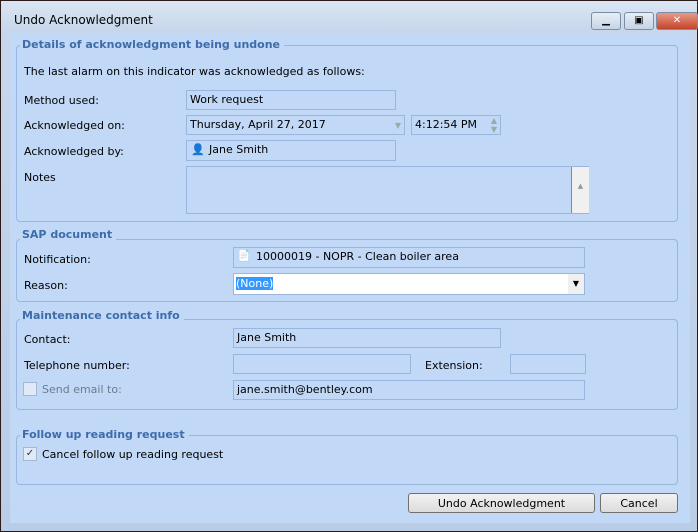  I want to click on maximize-icon: ▣, so click(639, 21).